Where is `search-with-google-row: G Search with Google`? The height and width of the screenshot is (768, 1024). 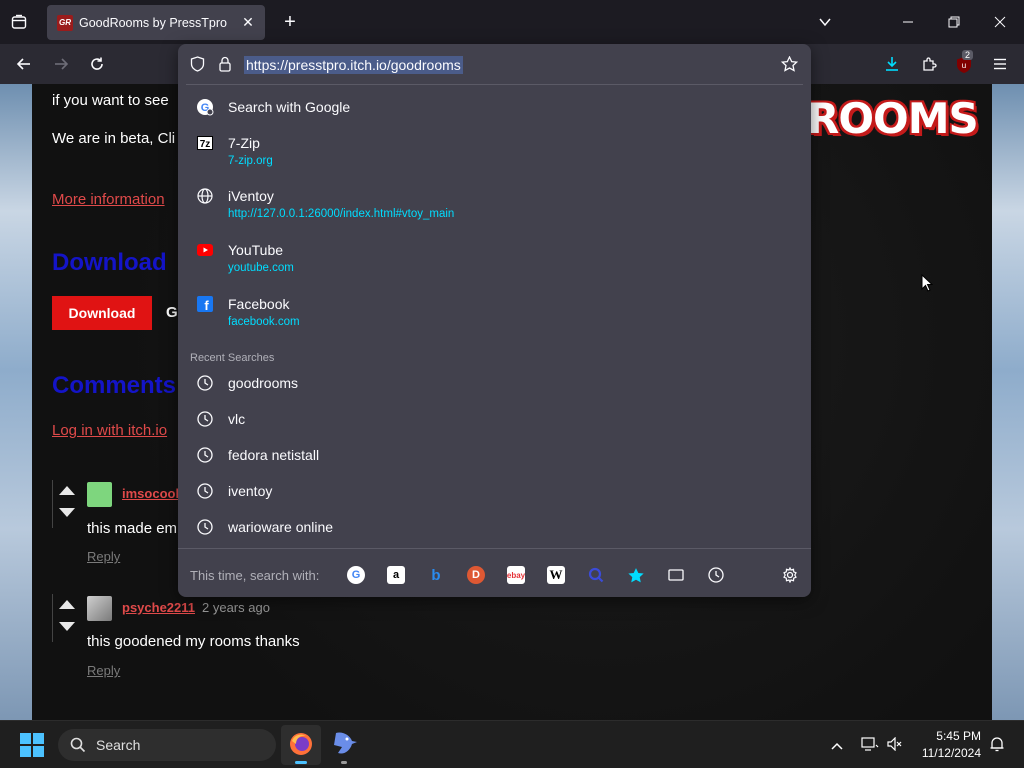 search-with-google-row: G Search with Google is located at coordinates (494, 108).